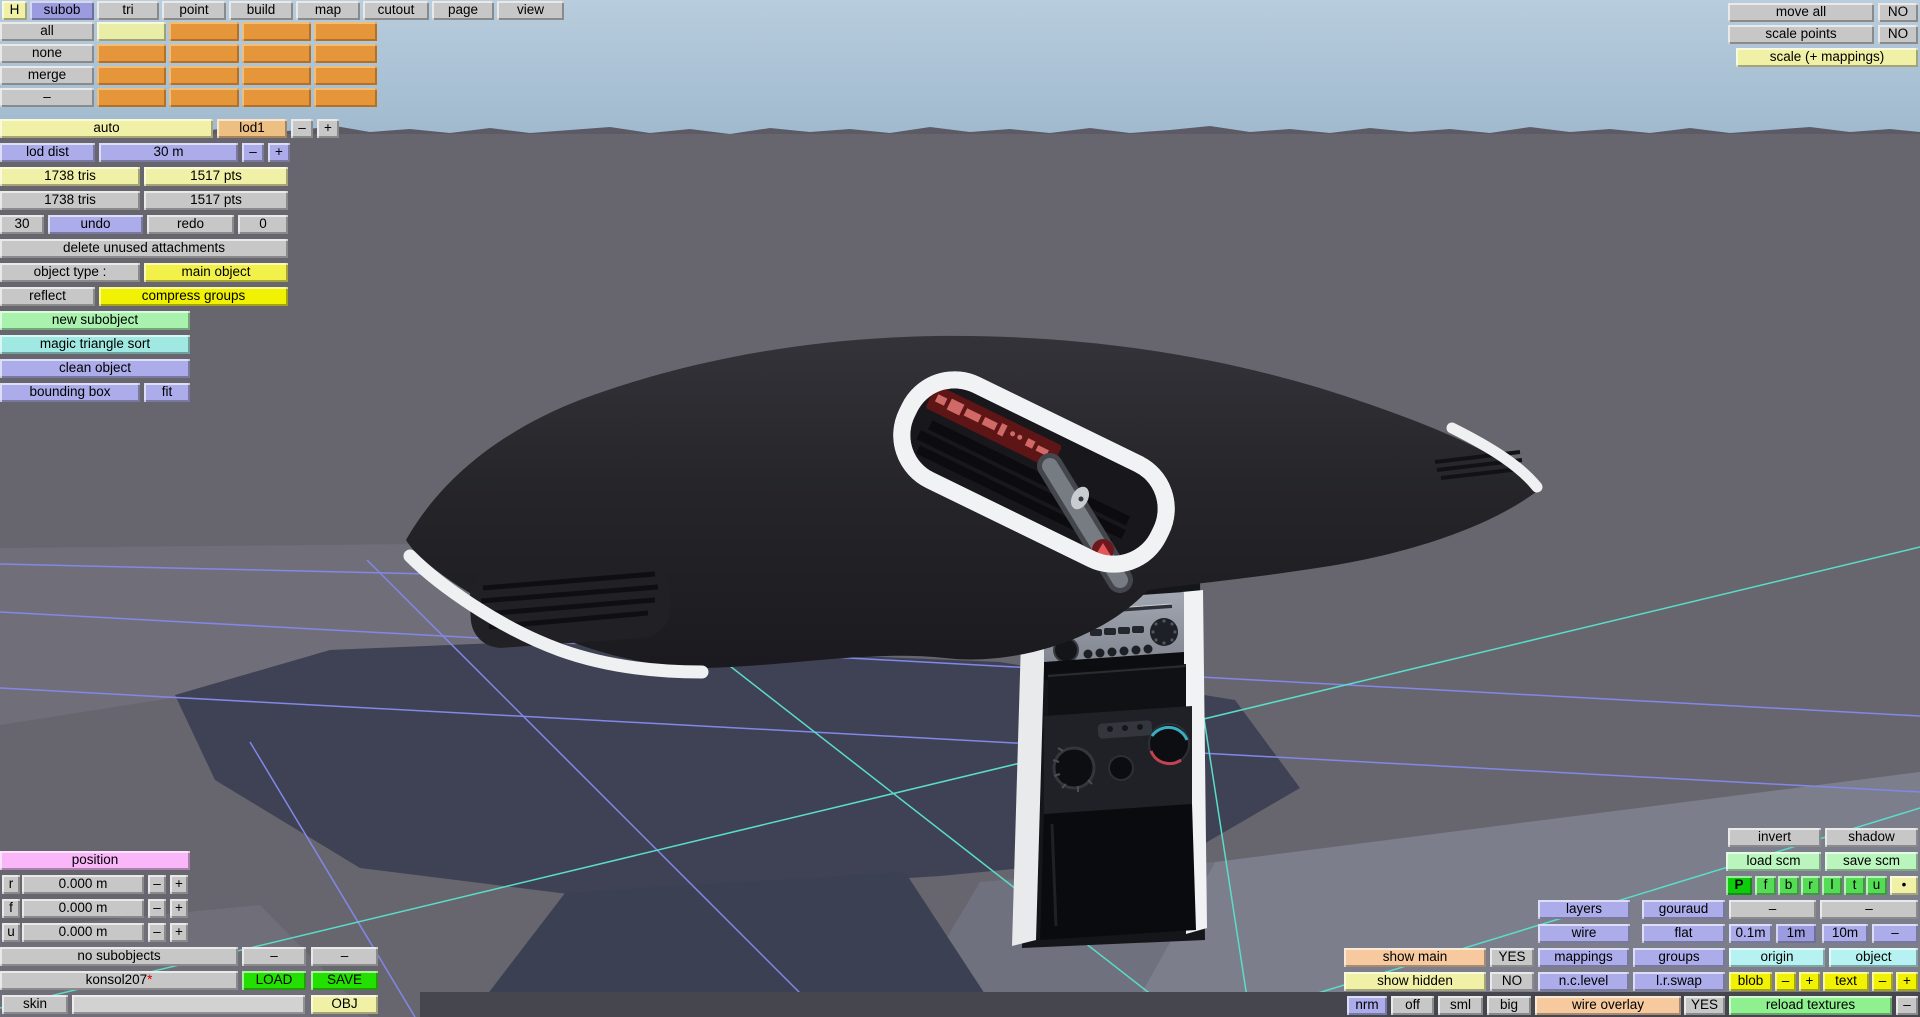 This screenshot has height=1017, width=1920. Describe the element at coordinates (1367, 1005) in the screenshot. I see `nrm-button: nrm` at that location.